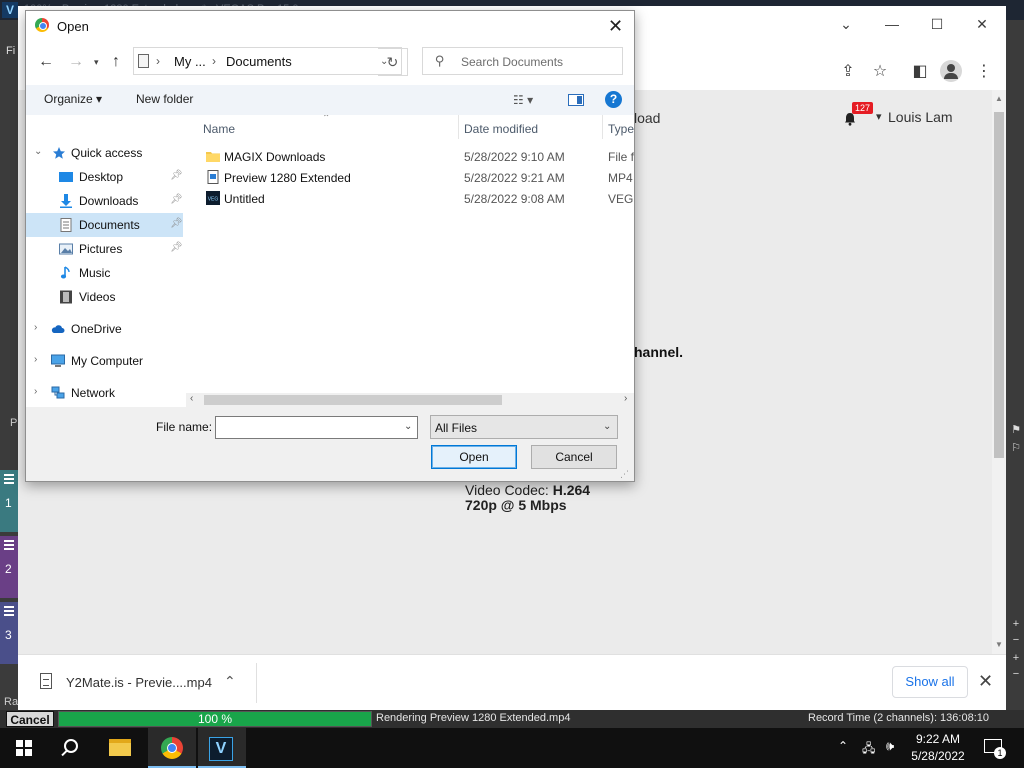 This screenshot has height=768, width=1024. What do you see at coordinates (951, 71) in the screenshot?
I see `profile-avatar` at bounding box center [951, 71].